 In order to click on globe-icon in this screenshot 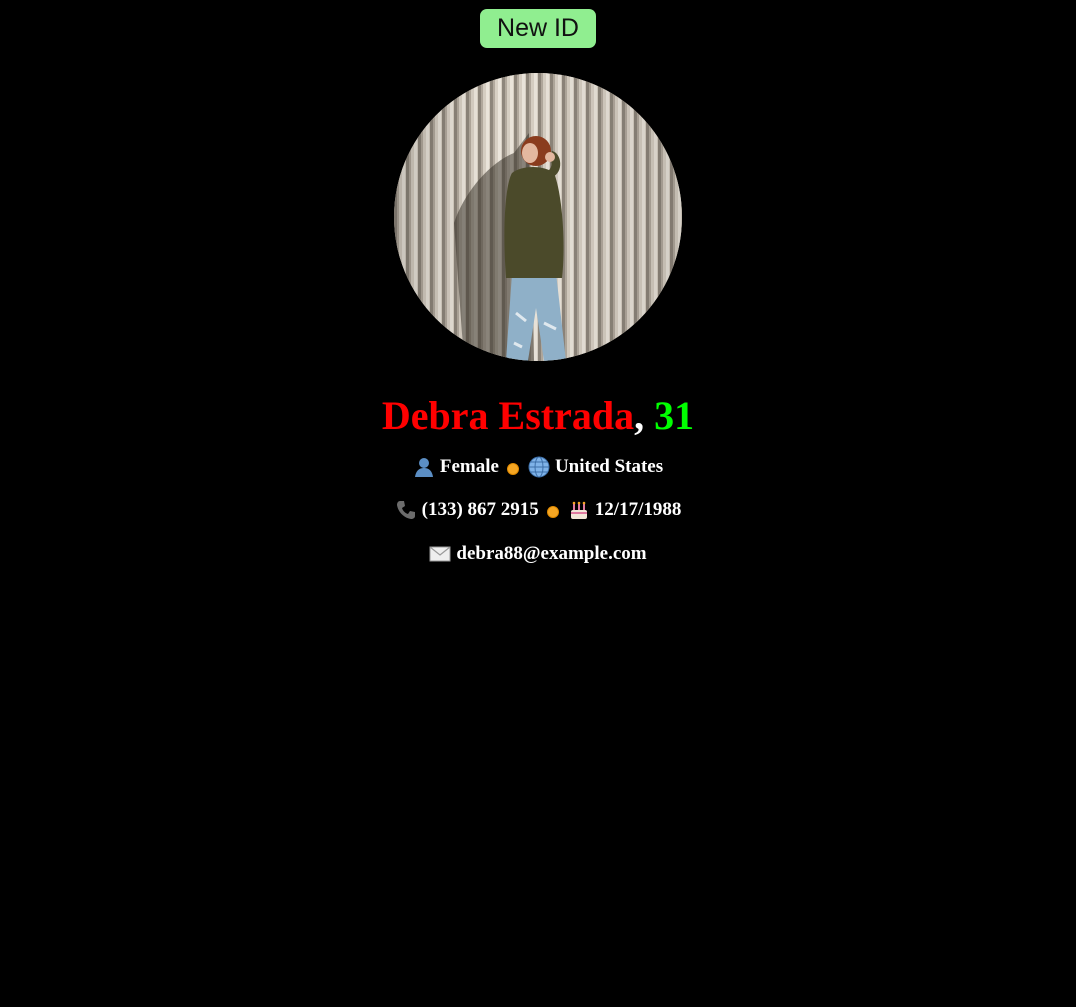, I will do `click(539, 467)`.